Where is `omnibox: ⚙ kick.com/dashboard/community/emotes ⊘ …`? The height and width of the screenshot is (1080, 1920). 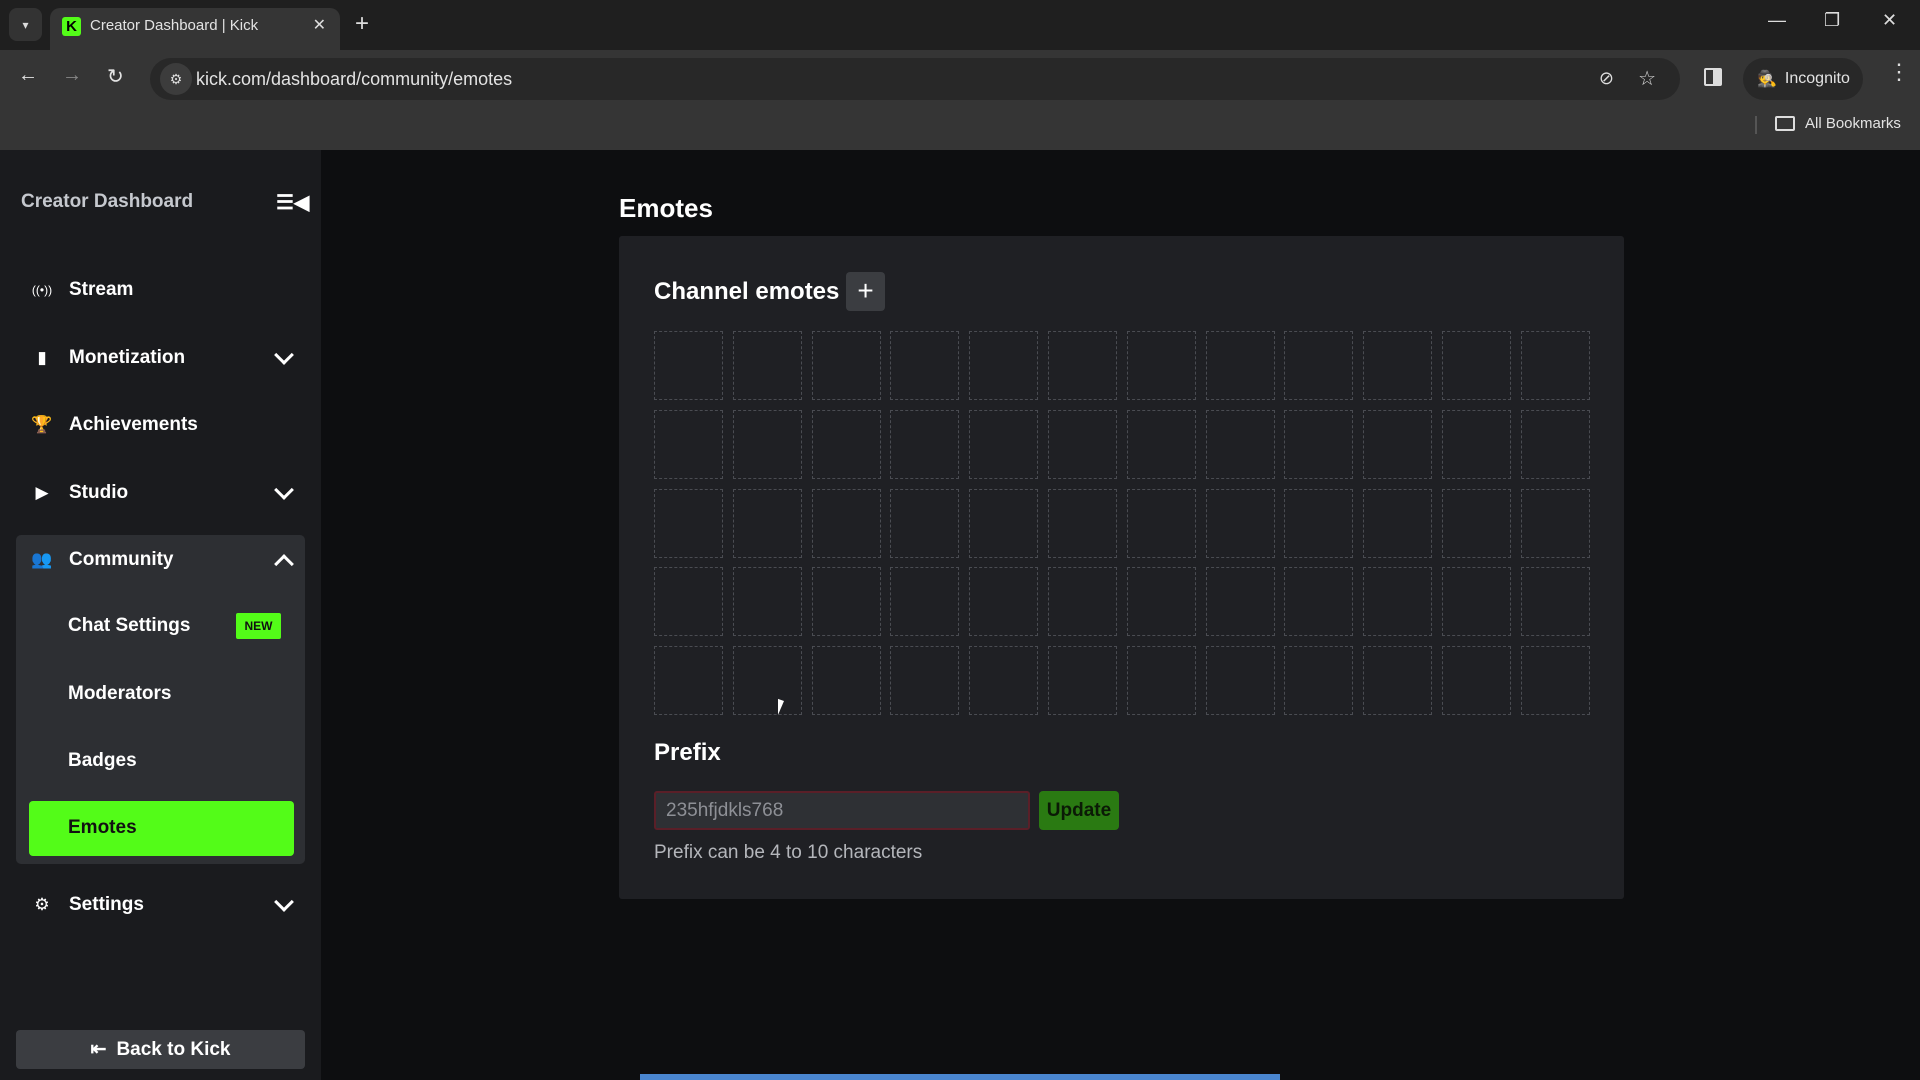 omnibox: ⚙ kick.com/dashboard/community/emotes ⊘ … is located at coordinates (915, 79).